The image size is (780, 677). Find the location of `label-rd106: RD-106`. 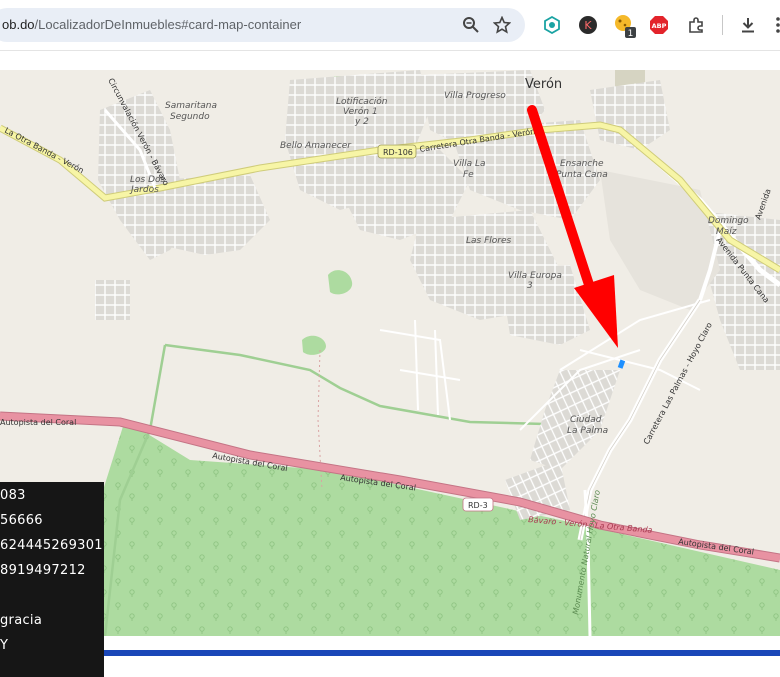

label-rd106: RD-106 is located at coordinates (398, 152).